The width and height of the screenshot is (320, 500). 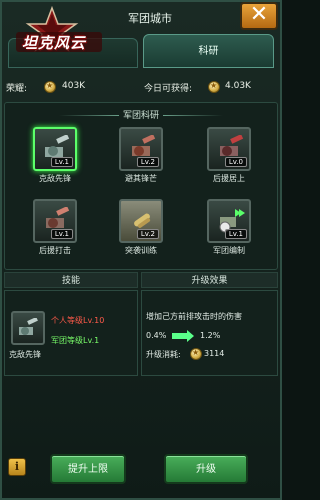 I want to click on tab-research: 科研, so click(x=208, y=51).